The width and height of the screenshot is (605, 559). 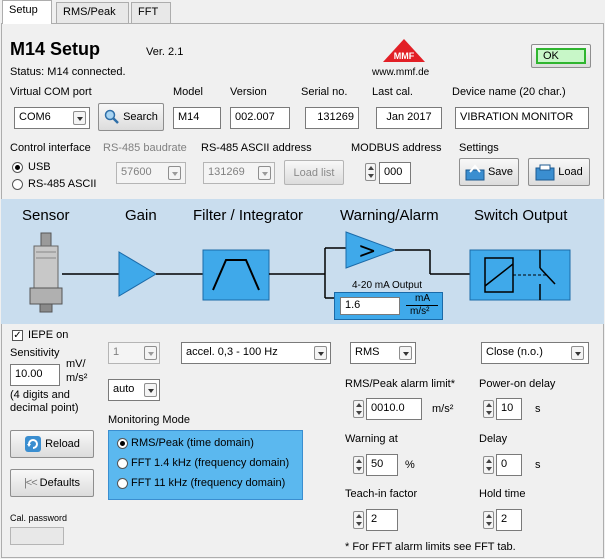 I want to click on load-label: Load, so click(x=570, y=172).